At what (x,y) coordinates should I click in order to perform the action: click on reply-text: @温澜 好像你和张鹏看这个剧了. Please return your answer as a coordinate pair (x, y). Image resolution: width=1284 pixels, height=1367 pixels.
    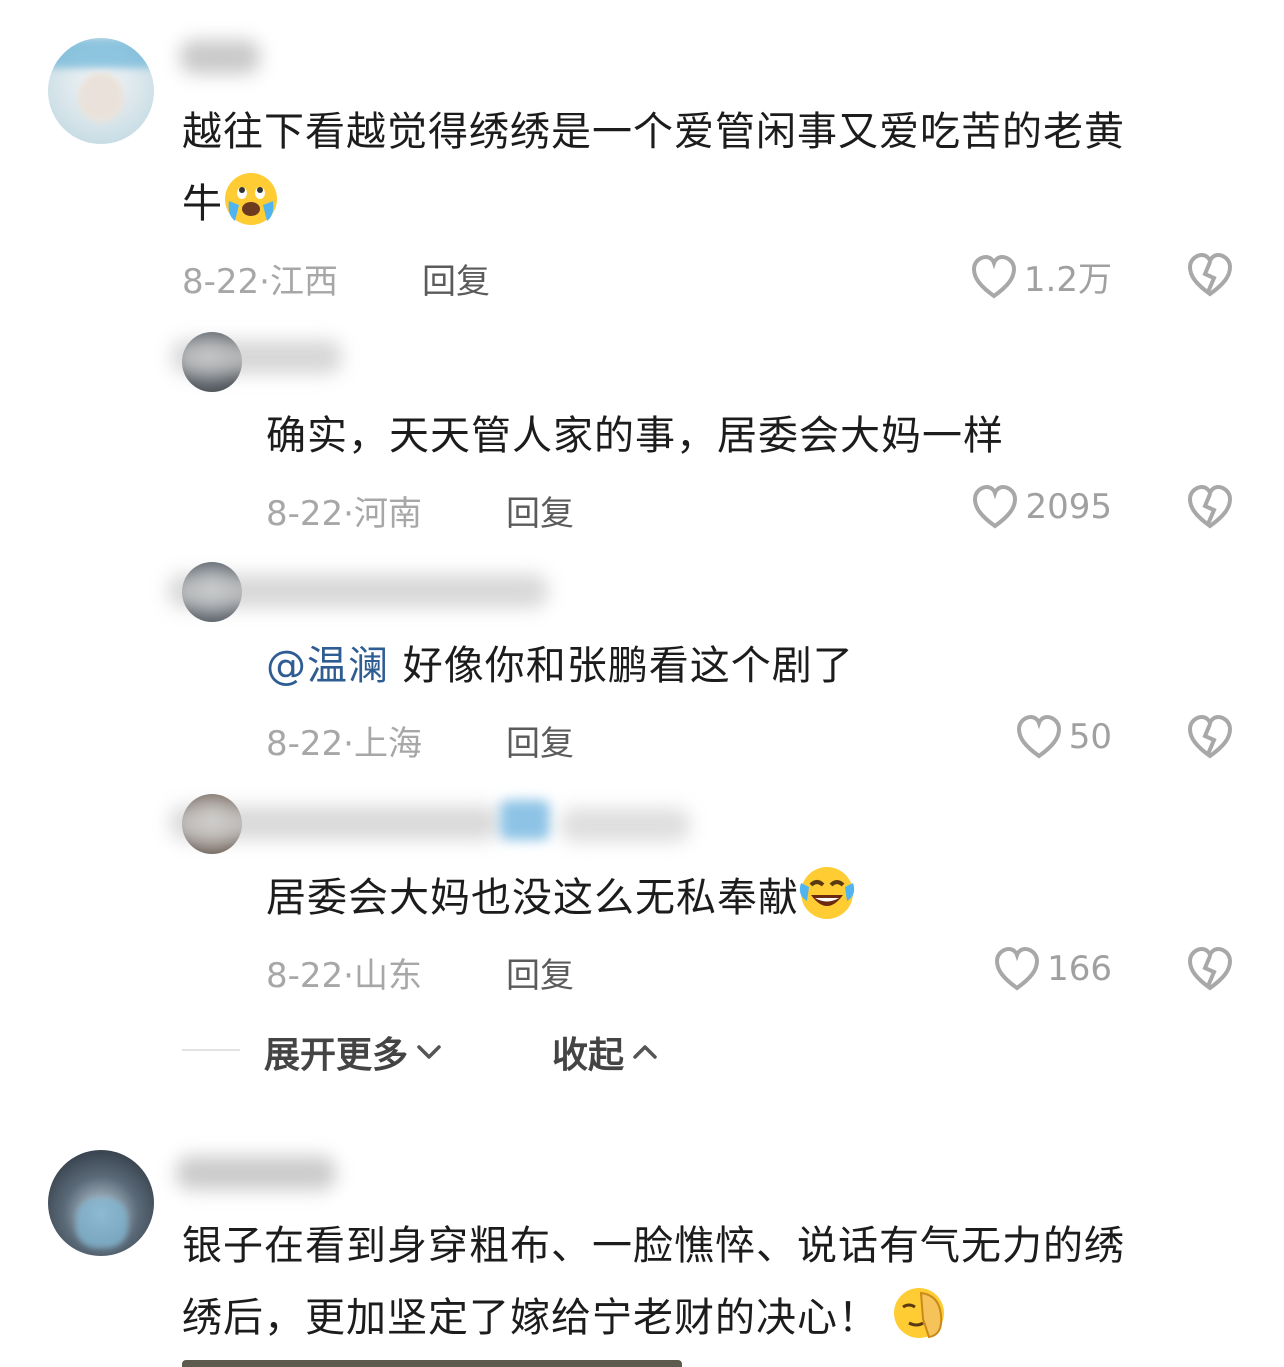
    Looking at the image, I should click on (716, 666).